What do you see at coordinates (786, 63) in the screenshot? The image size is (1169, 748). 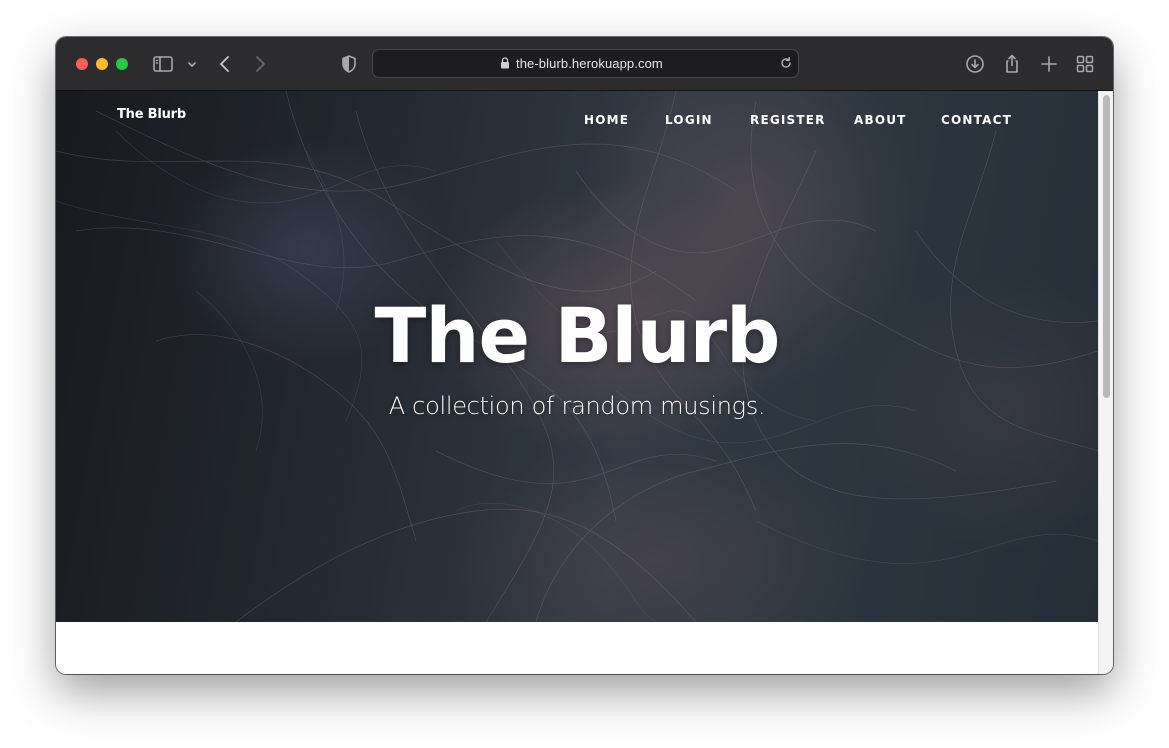 I see `reload-icon` at bounding box center [786, 63].